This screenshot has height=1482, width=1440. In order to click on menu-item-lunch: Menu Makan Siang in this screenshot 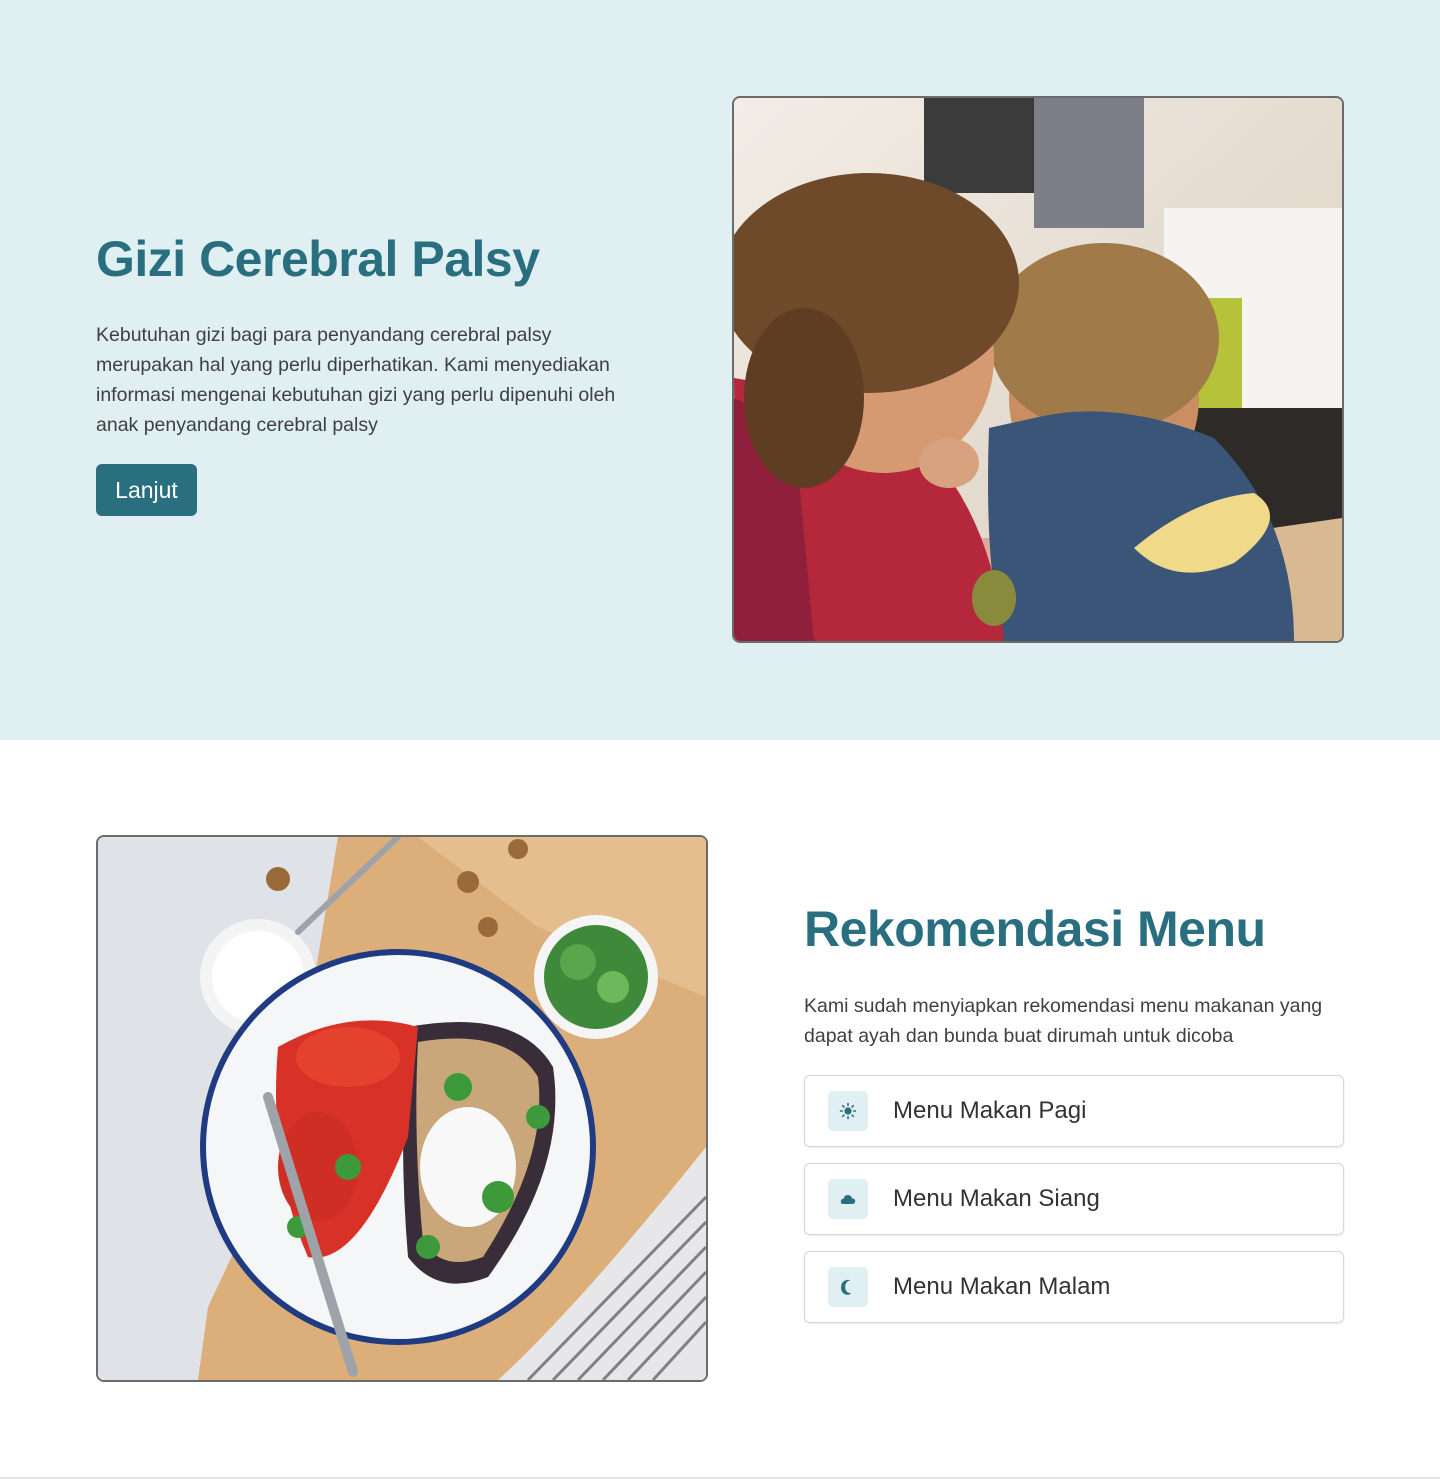, I will do `click(1074, 1199)`.